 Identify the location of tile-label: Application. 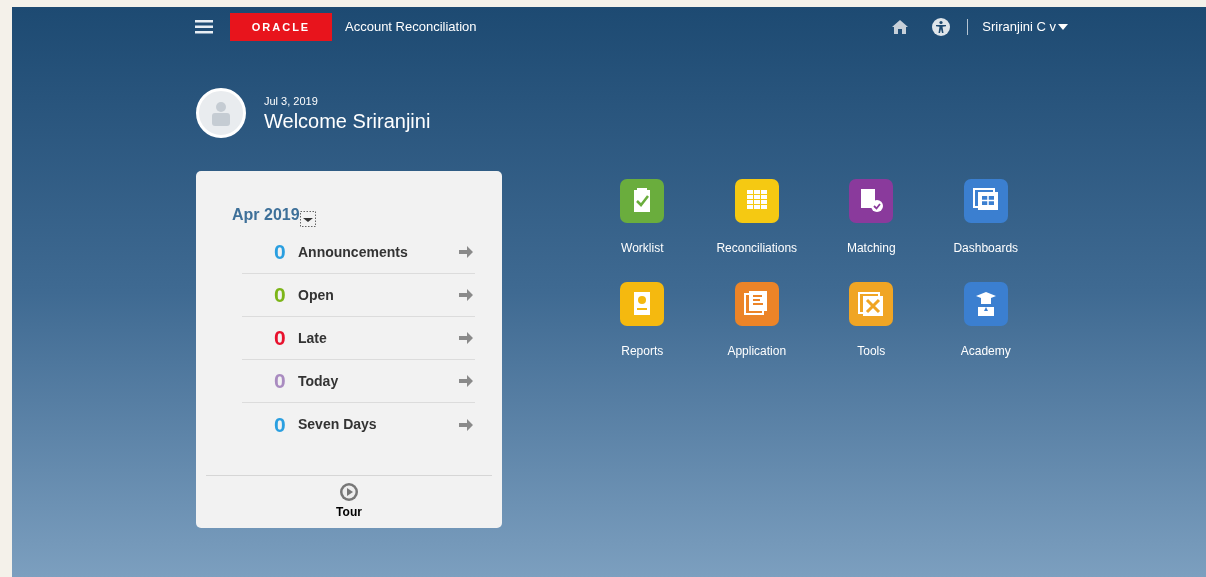
(757, 351).